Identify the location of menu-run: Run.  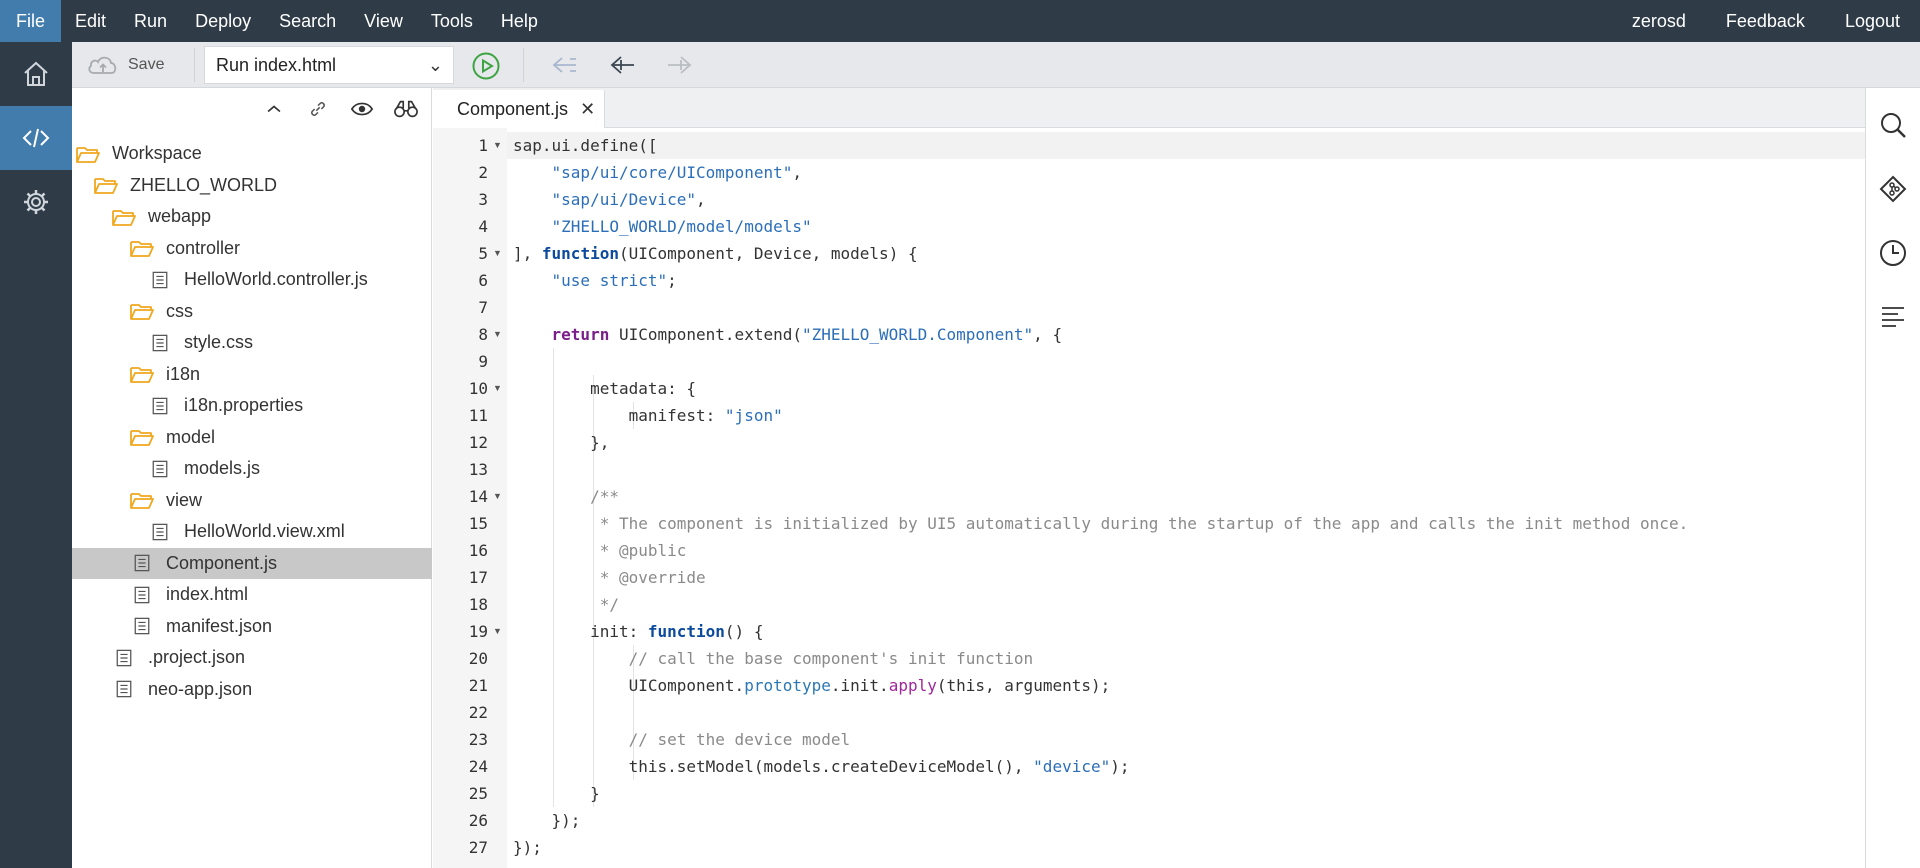
(150, 21).